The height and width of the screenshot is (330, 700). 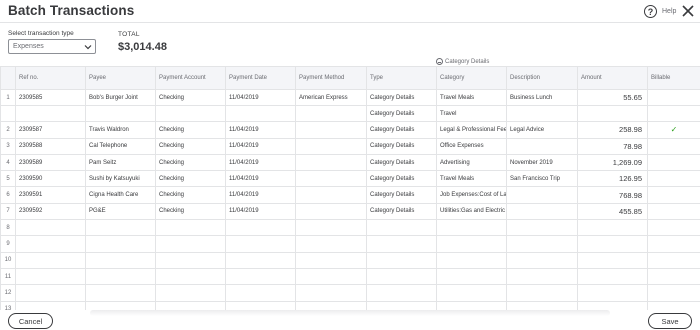 What do you see at coordinates (50, 211) in the screenshot?
I see `ref-no-cell: 2309592` at bounding box center [50, 211].